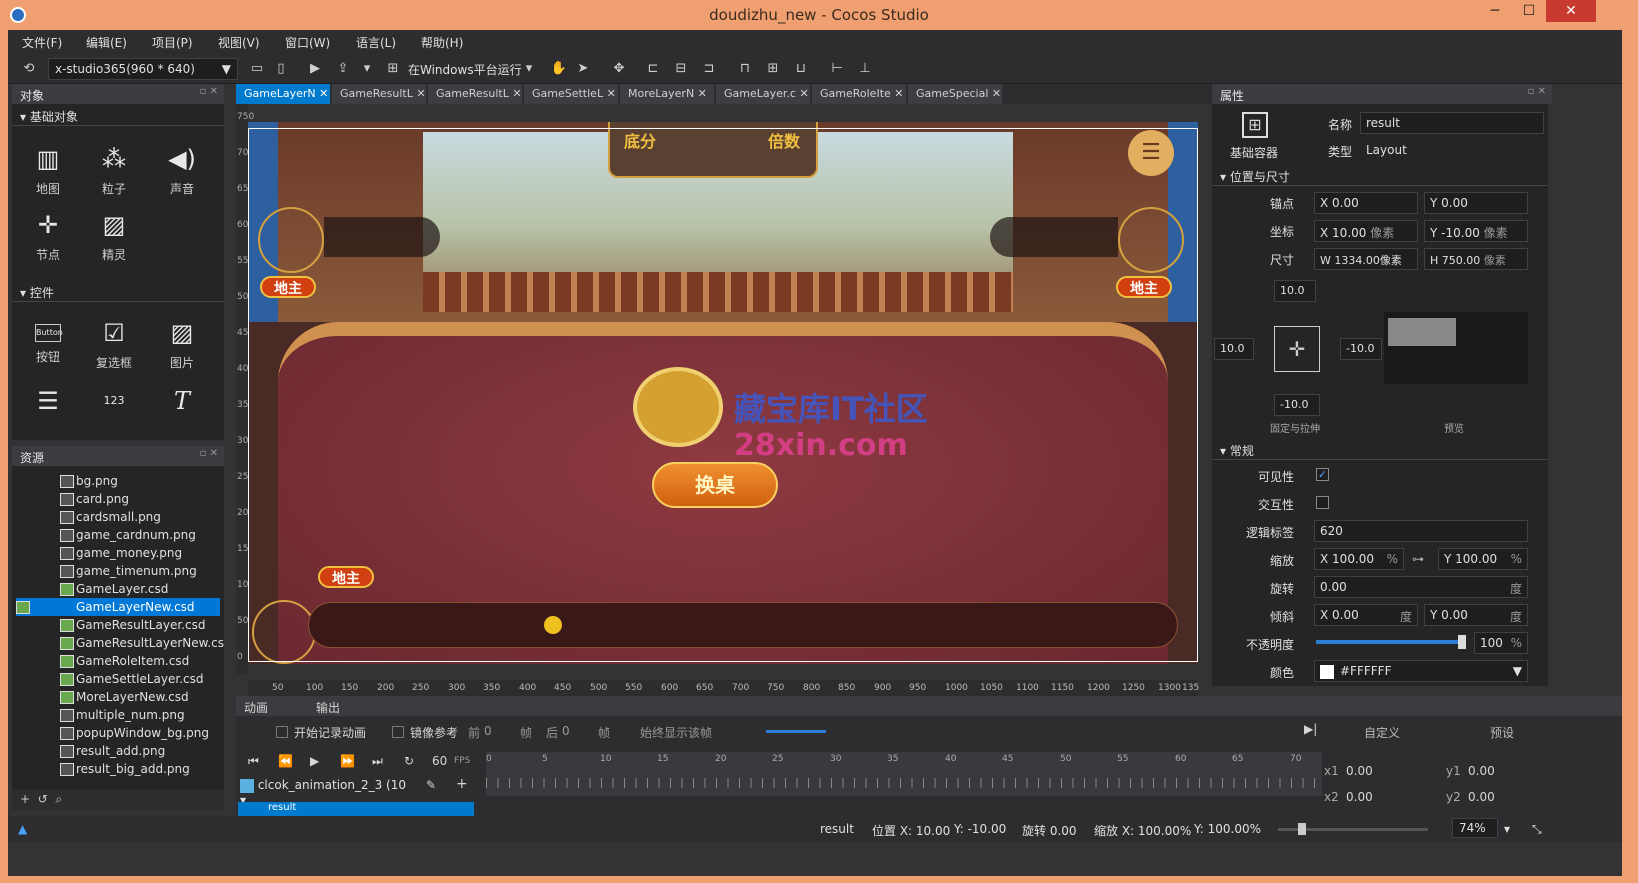  I want to click on skew-y-input: Y 0.00 度, so click(1476, 615).